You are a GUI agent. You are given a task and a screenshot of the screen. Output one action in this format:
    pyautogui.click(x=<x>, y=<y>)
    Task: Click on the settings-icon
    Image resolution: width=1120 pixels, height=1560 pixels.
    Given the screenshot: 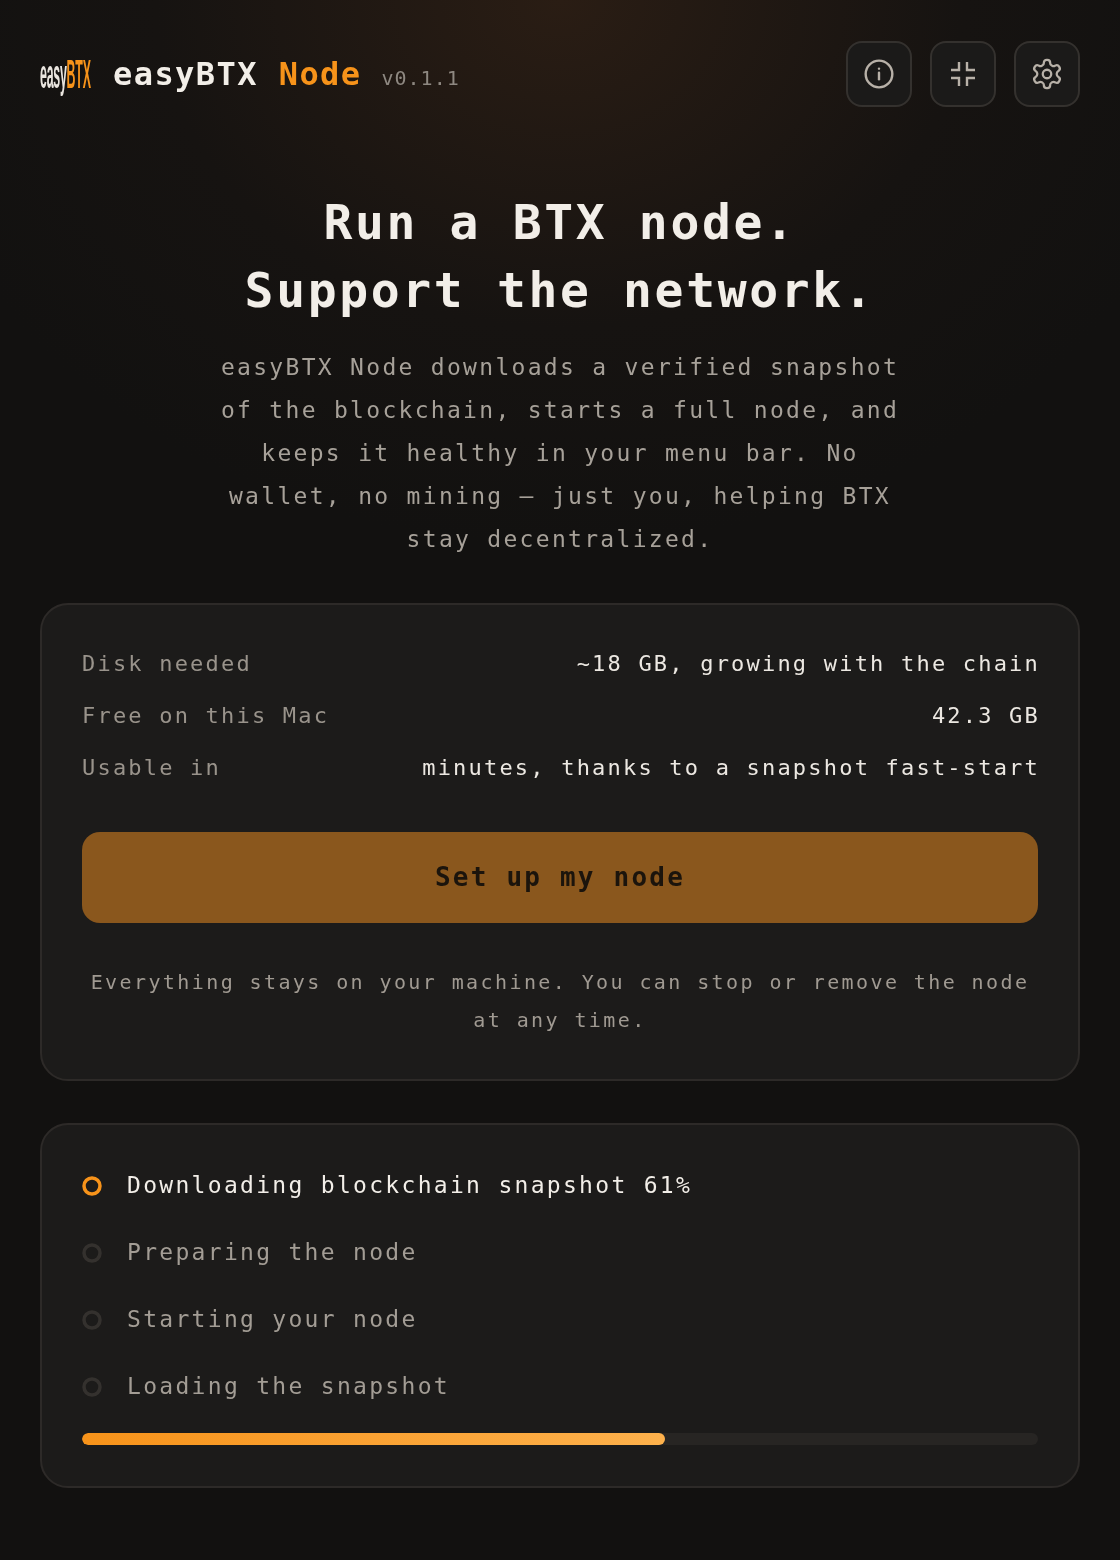 What is the action you would take?
    pyautogui.click(x=1047, y=74)
    